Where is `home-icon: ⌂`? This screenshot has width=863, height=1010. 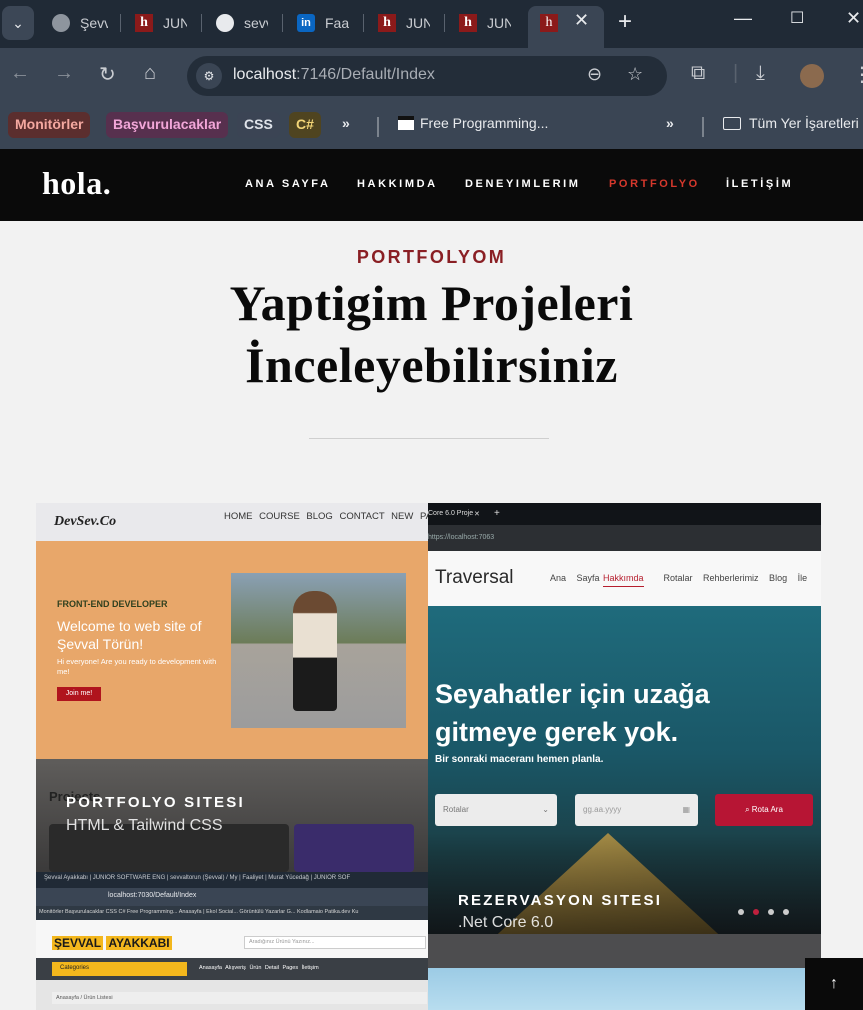 home-icon: ⌂ is located at coordinates (150, 73).